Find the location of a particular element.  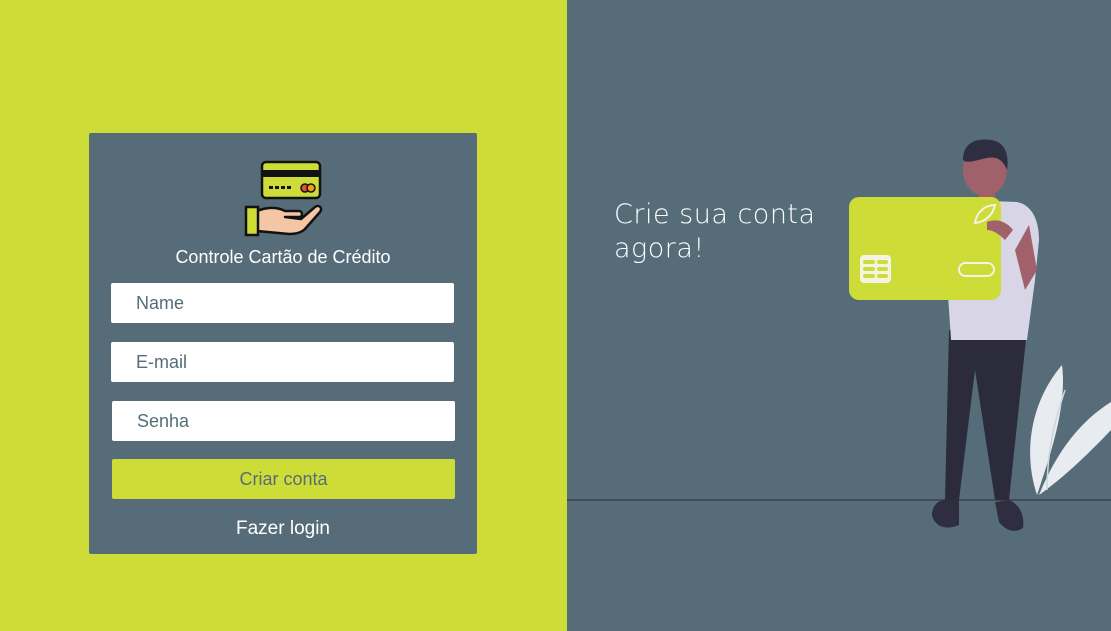

login-link: Fazer login is located at coordinates (283, 529).